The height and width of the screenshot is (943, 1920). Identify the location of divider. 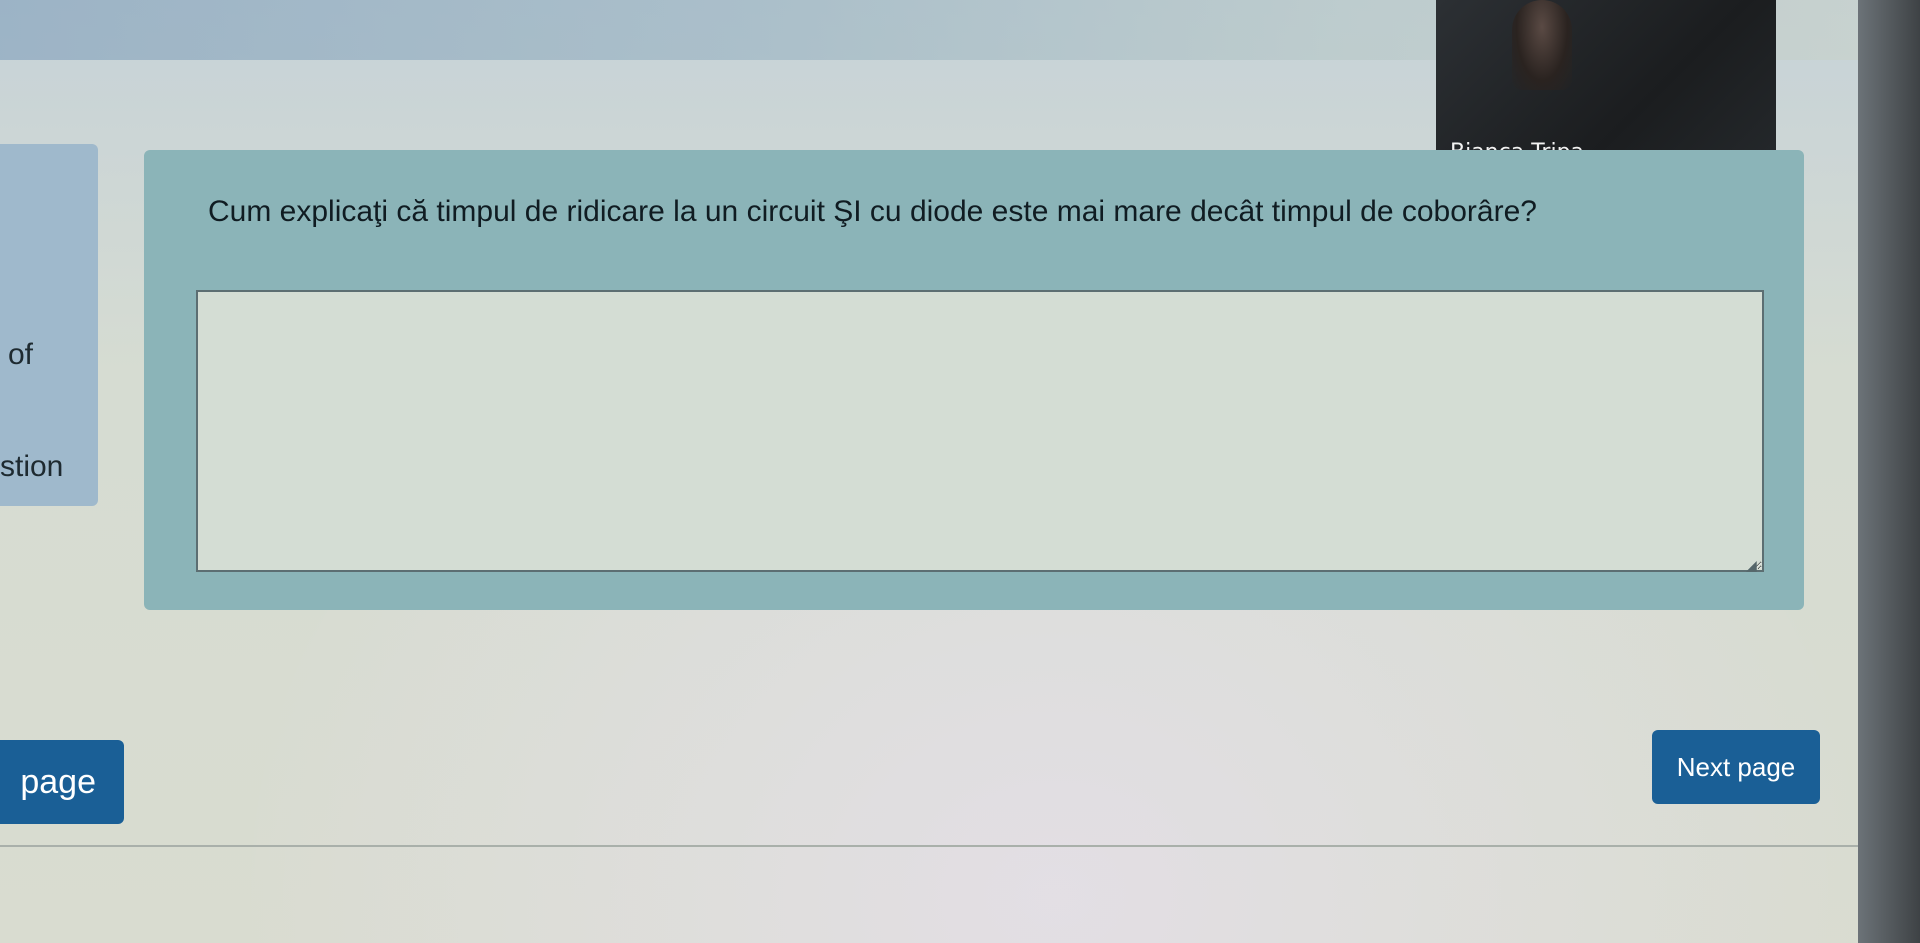
(929, 846).